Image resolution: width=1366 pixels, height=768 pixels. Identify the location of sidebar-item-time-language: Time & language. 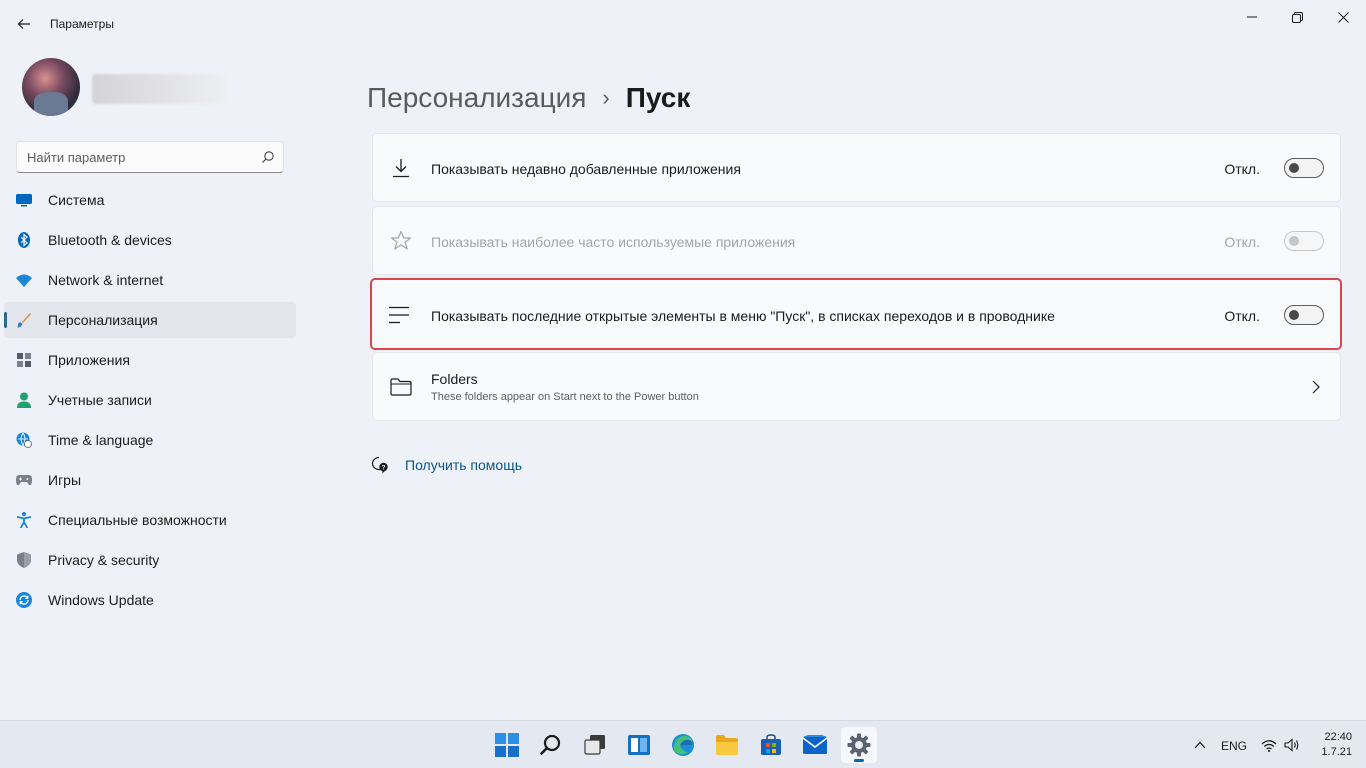
(150, 440).